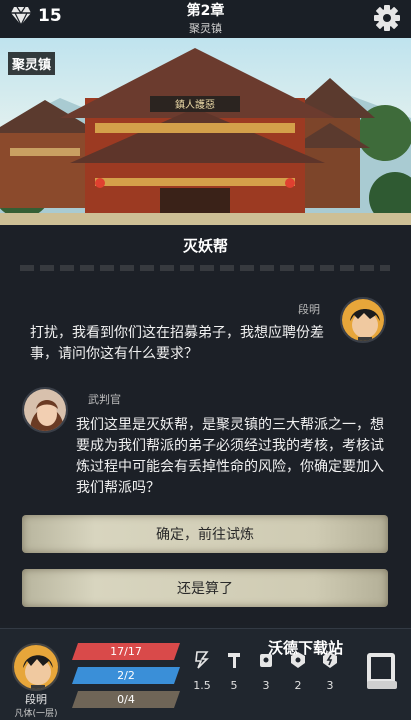 The height and width of the screenshot is (720, 411). What do you see at coordinates (309, 309) in the screenshot?
I see `speaker-name-player: 段明` at bounding box center [309, 309].